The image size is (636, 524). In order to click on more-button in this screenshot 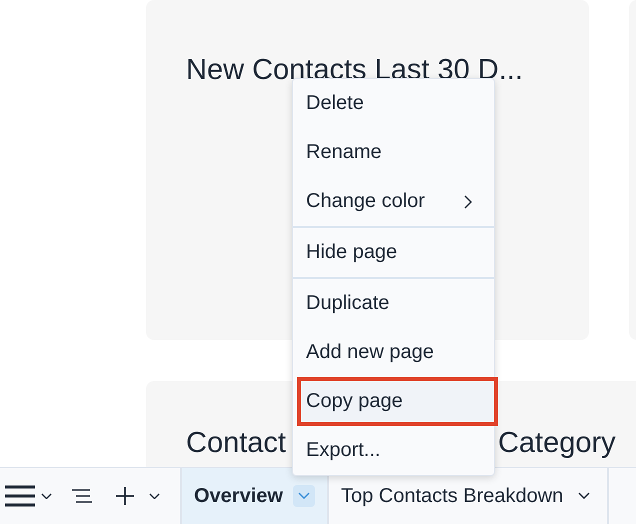, I will do `click(154, 496)`.